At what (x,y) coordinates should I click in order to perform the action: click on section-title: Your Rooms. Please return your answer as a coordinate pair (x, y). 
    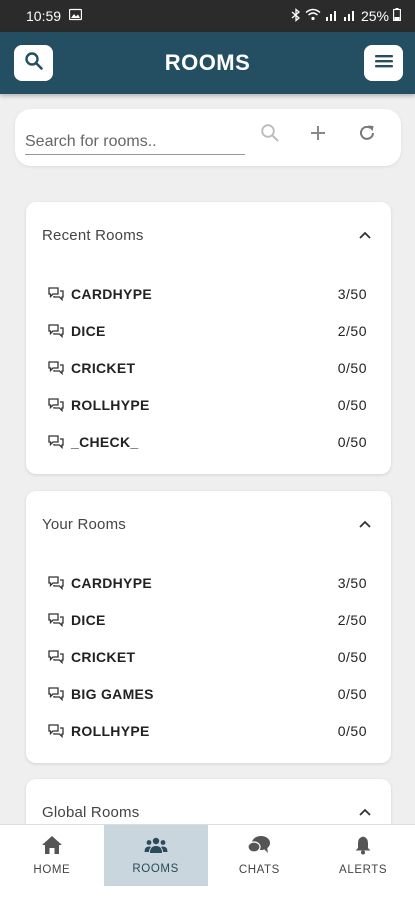
    Looking at the image, I should click on (84, 524).